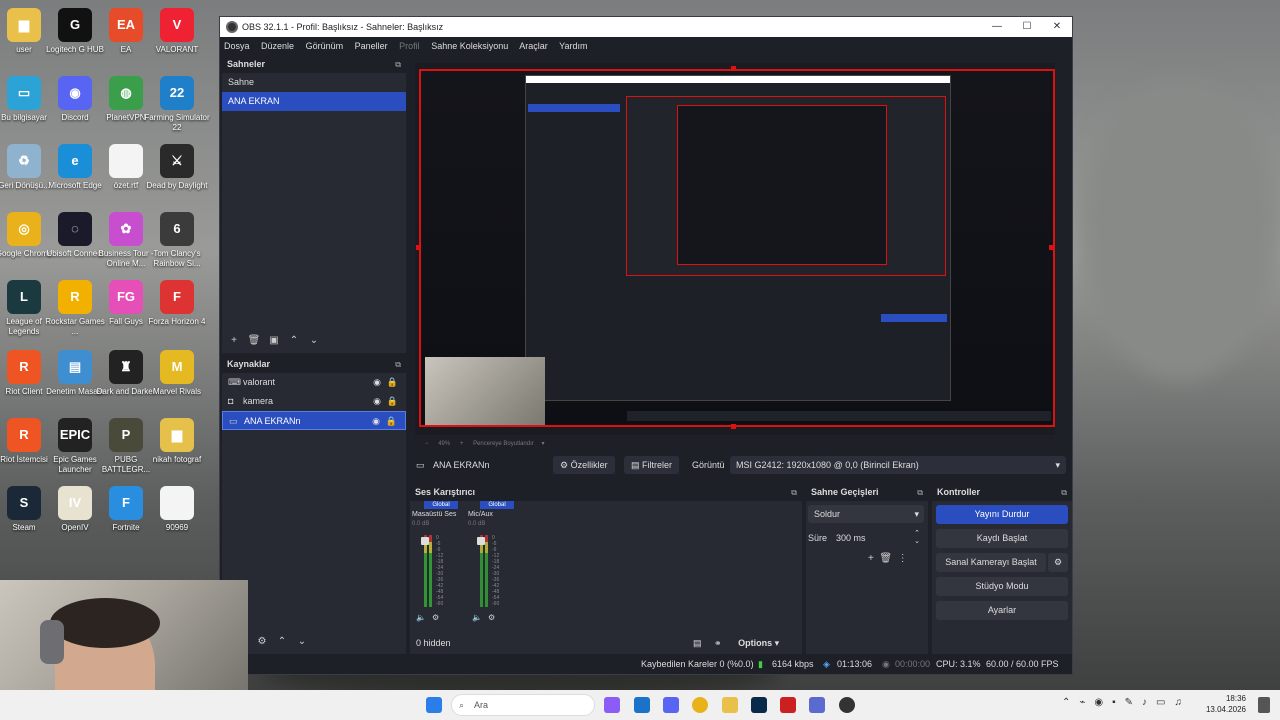  What do you see at coordinates (584, 465) in the screenshot?
I see `properties-button: ⚙ Özellikler` at bounding box center [584, 465].